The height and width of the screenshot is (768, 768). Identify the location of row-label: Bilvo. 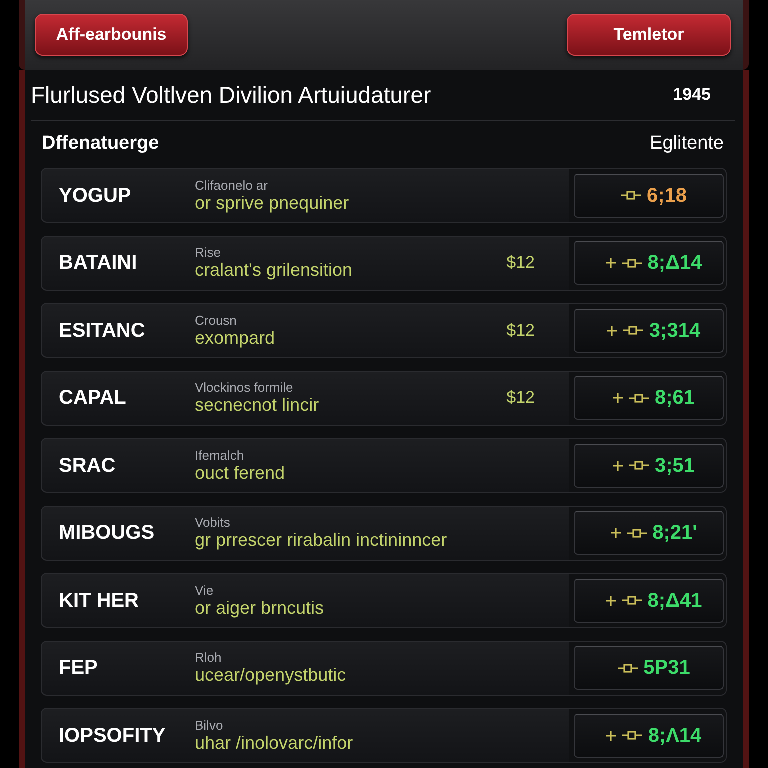
(209, 725).